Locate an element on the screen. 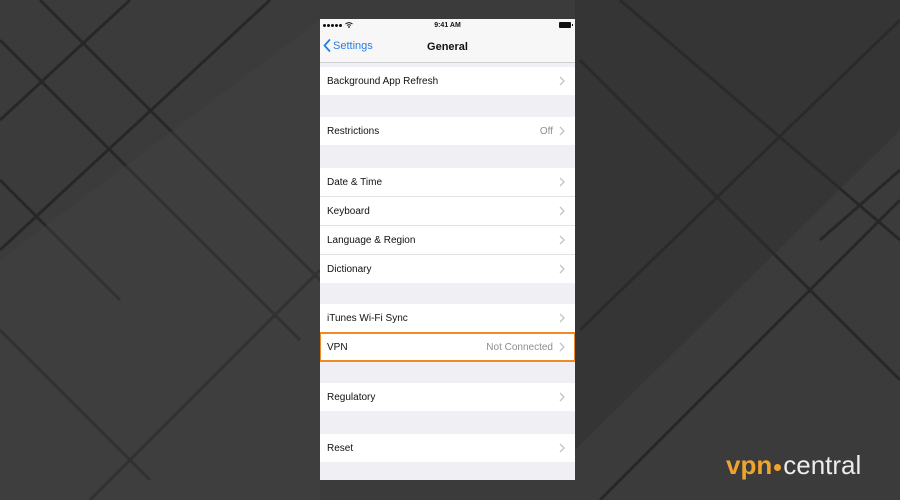  settings-group: Restrictions Off is located at coordinates (447, 131).